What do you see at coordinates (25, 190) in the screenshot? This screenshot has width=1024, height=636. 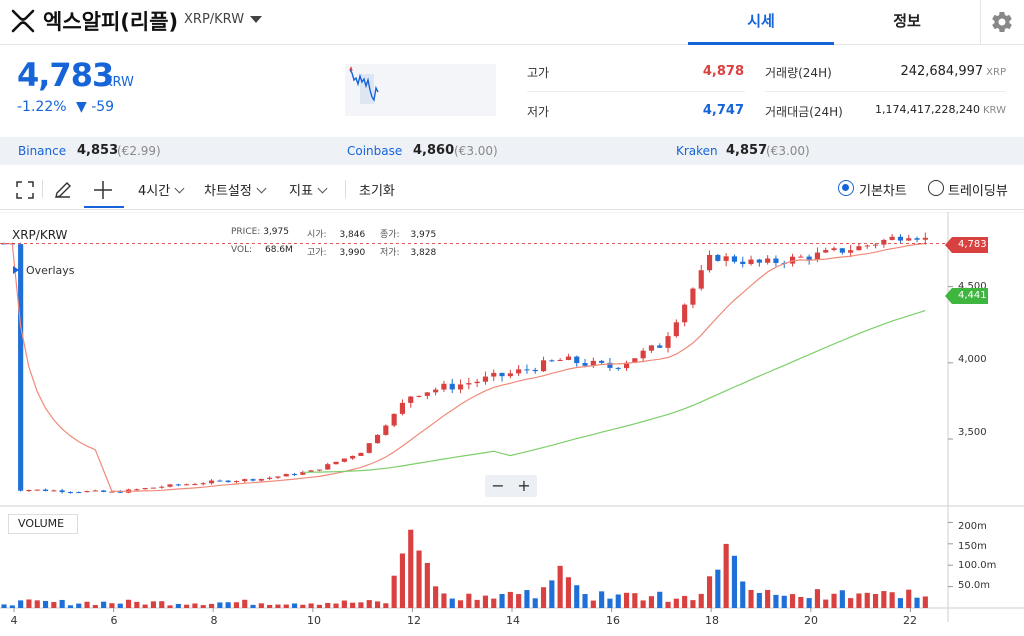 I see `fullscreen-icon` at bounding box center [25, 190].